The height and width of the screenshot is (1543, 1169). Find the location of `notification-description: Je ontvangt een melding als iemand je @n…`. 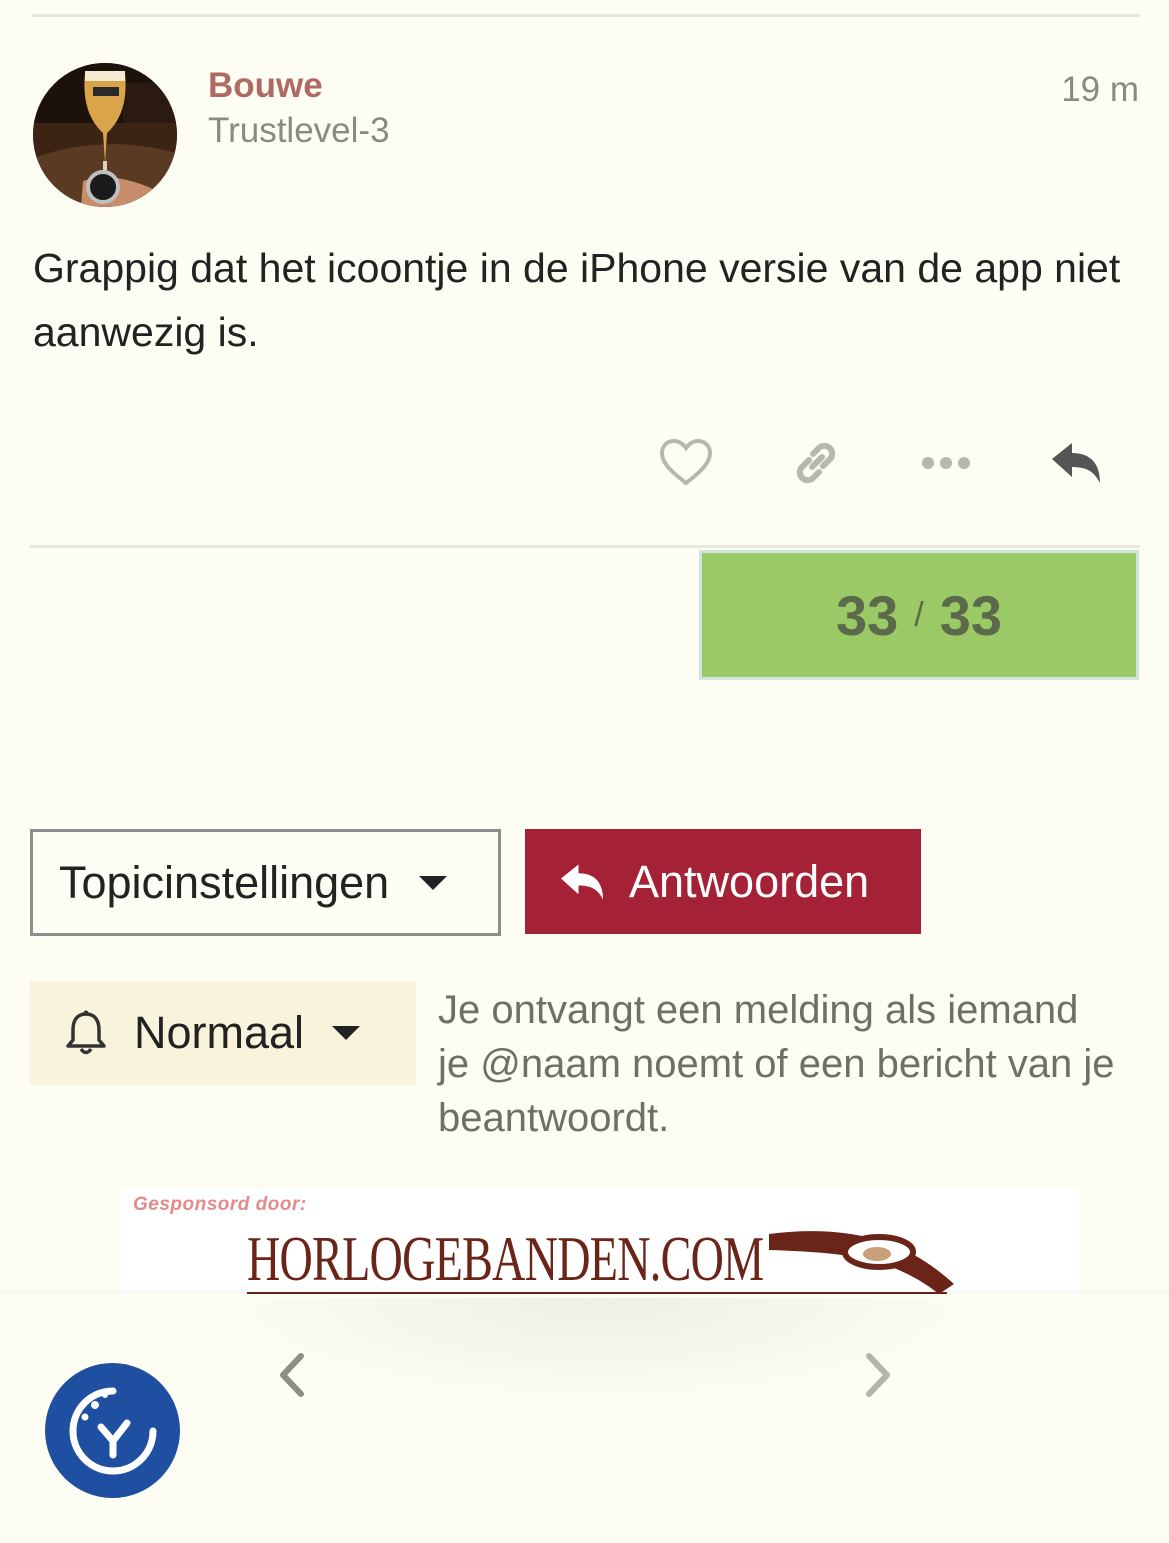

notification-description: Je ontvangt een melding als iemand je @n… is located at coordinates (776, 1064).